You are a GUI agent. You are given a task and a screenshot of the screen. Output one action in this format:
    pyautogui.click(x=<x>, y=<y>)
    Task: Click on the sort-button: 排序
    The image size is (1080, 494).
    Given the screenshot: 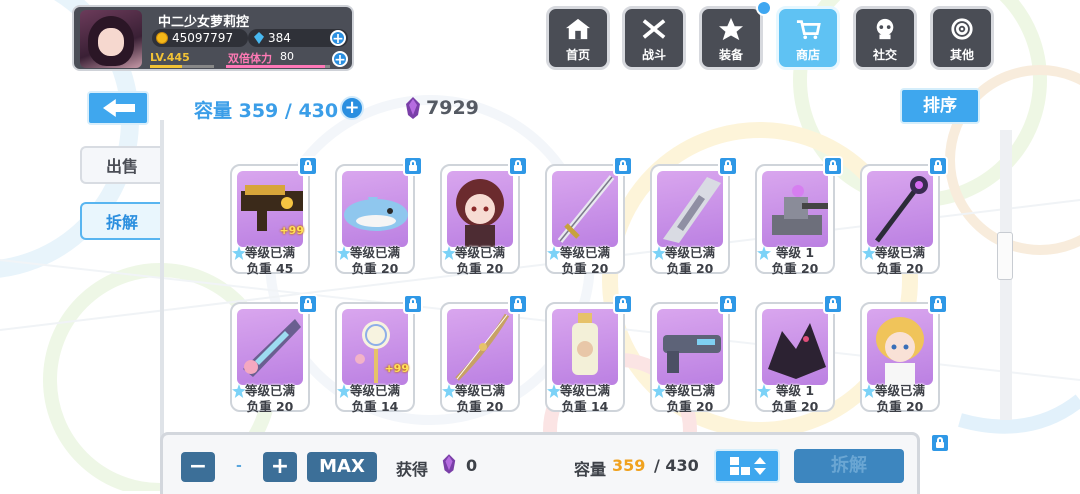 What is the action you would take?
    pyautogui.click(x=940, y=106)
    